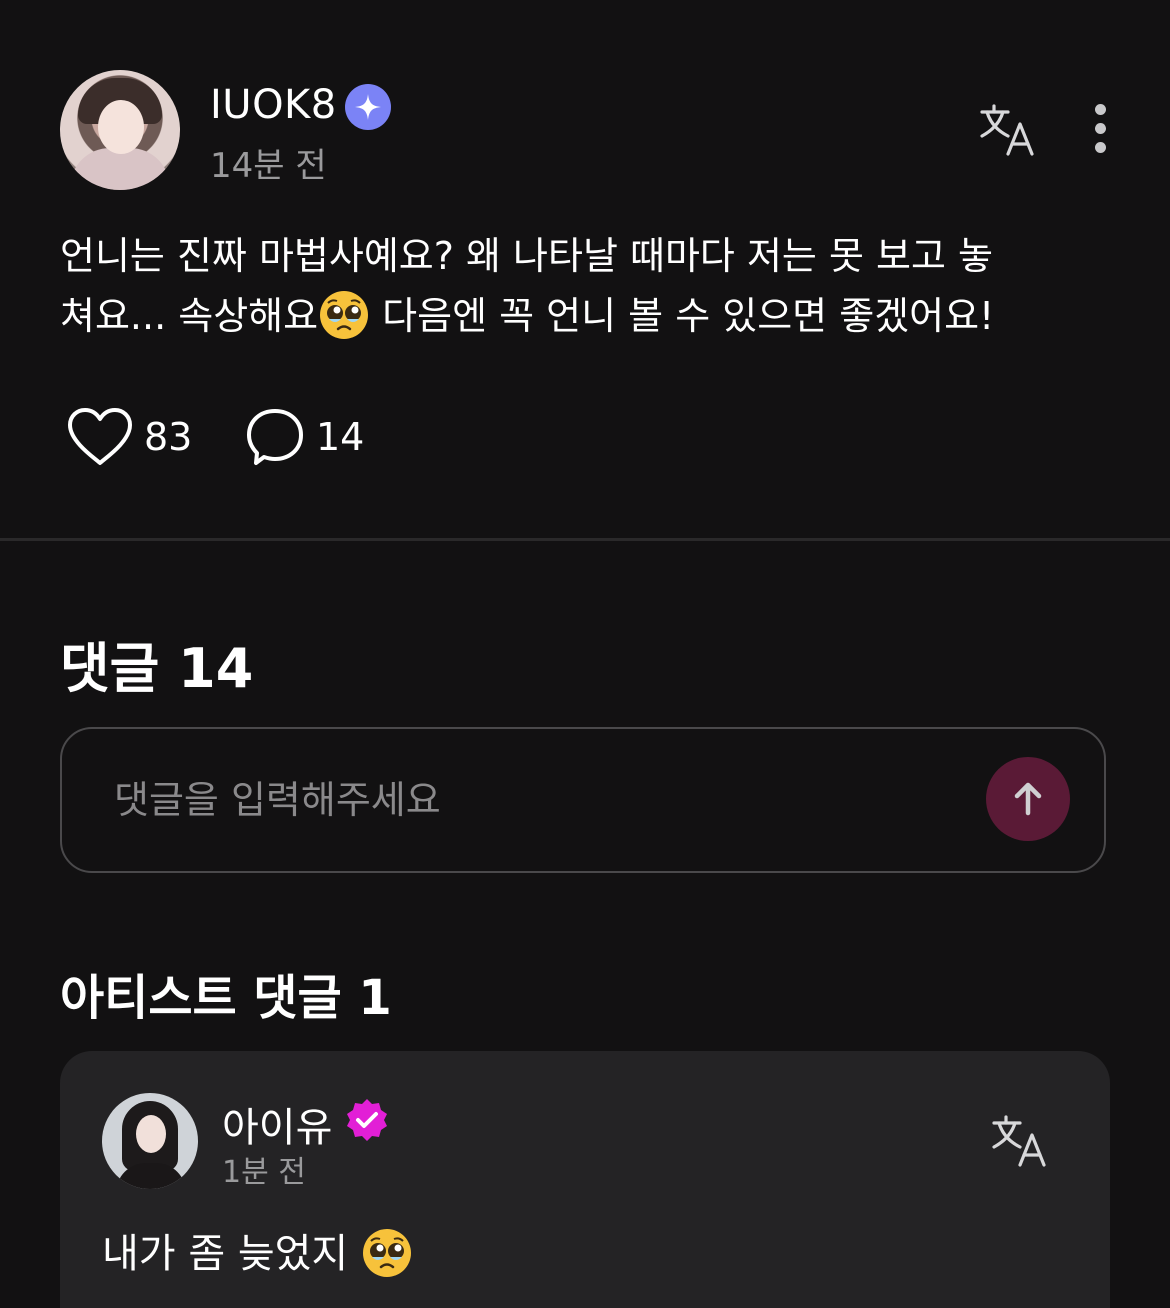 The width and height of the screenshot is (1170, 1308). I want to click on comment-button: 14, so click(304, 437).